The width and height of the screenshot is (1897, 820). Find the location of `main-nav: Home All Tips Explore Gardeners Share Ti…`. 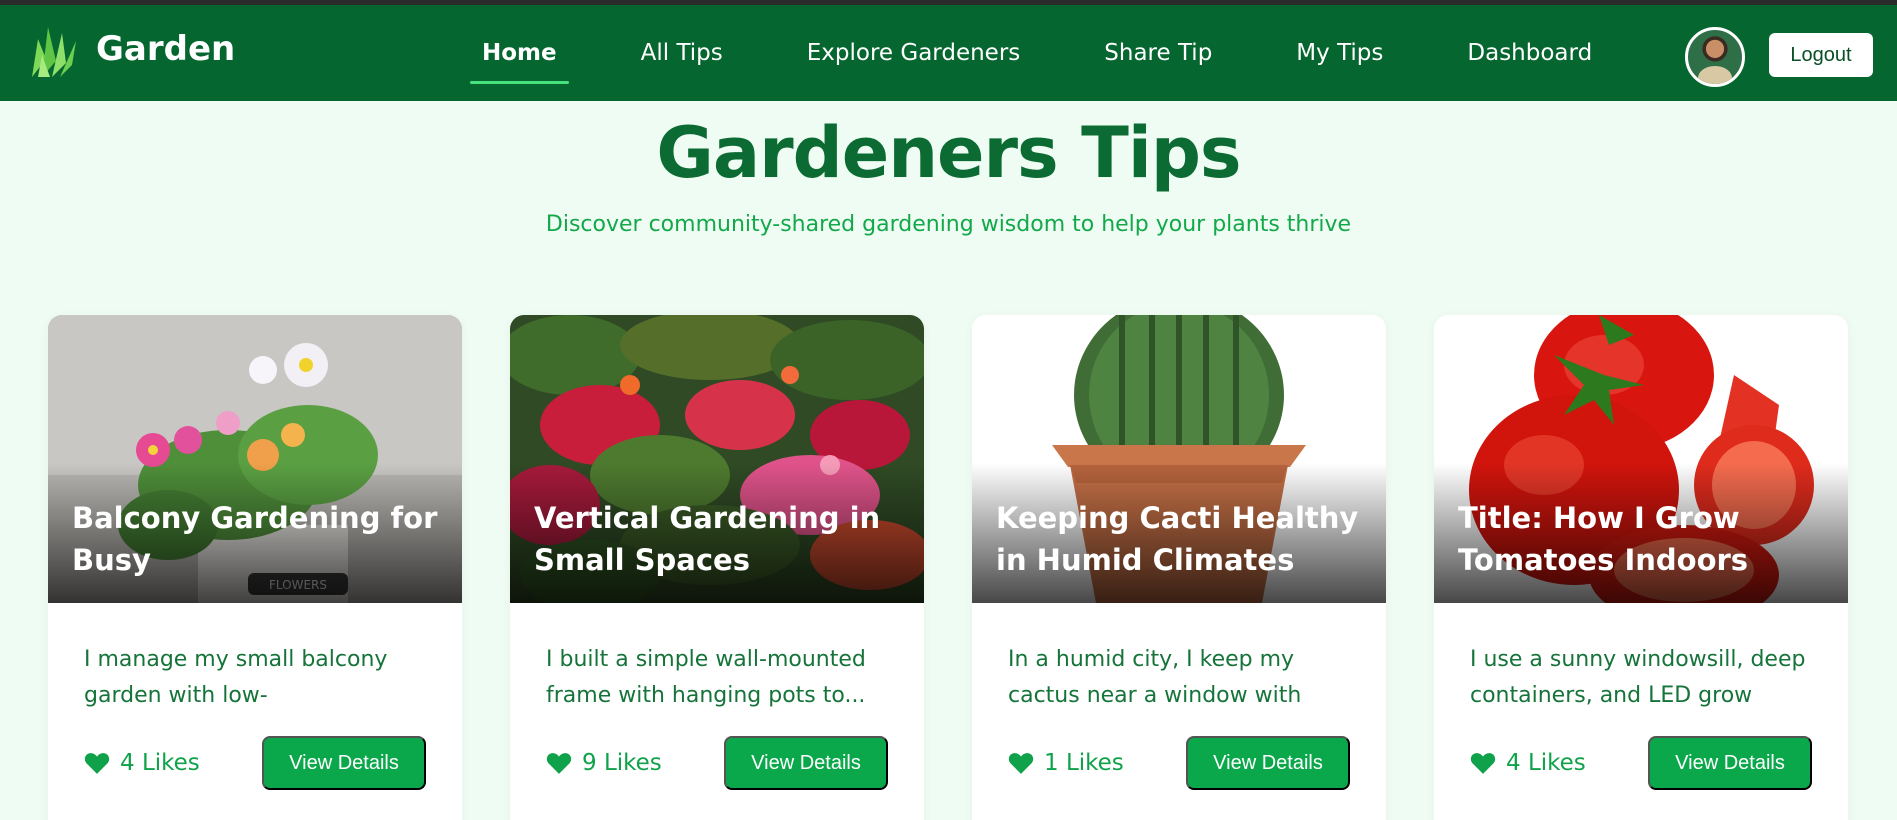

main-nav: Home All Tips Explore Gardeners Share Ti… is located at coordinates (1067, 53).